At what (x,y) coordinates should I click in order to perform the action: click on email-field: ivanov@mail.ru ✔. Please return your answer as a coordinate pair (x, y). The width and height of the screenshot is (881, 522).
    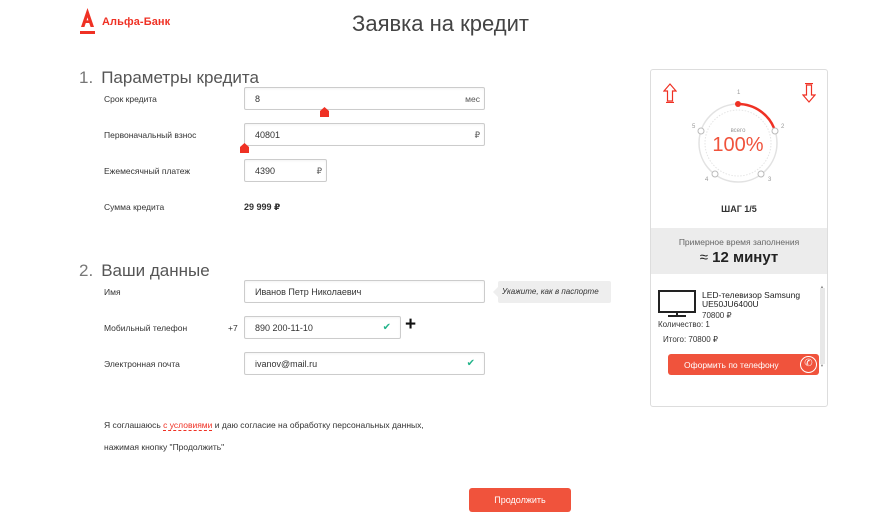
    Looking at the image, I should click on (364, 363).